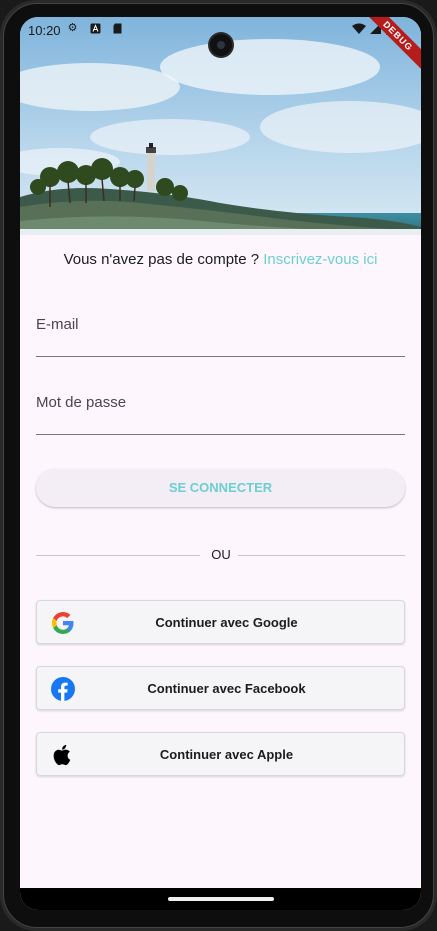 This screenshot has width=437, height=931. I want to click on facebook-signin-label: Continuer avec Facebook, so click(226, 688).